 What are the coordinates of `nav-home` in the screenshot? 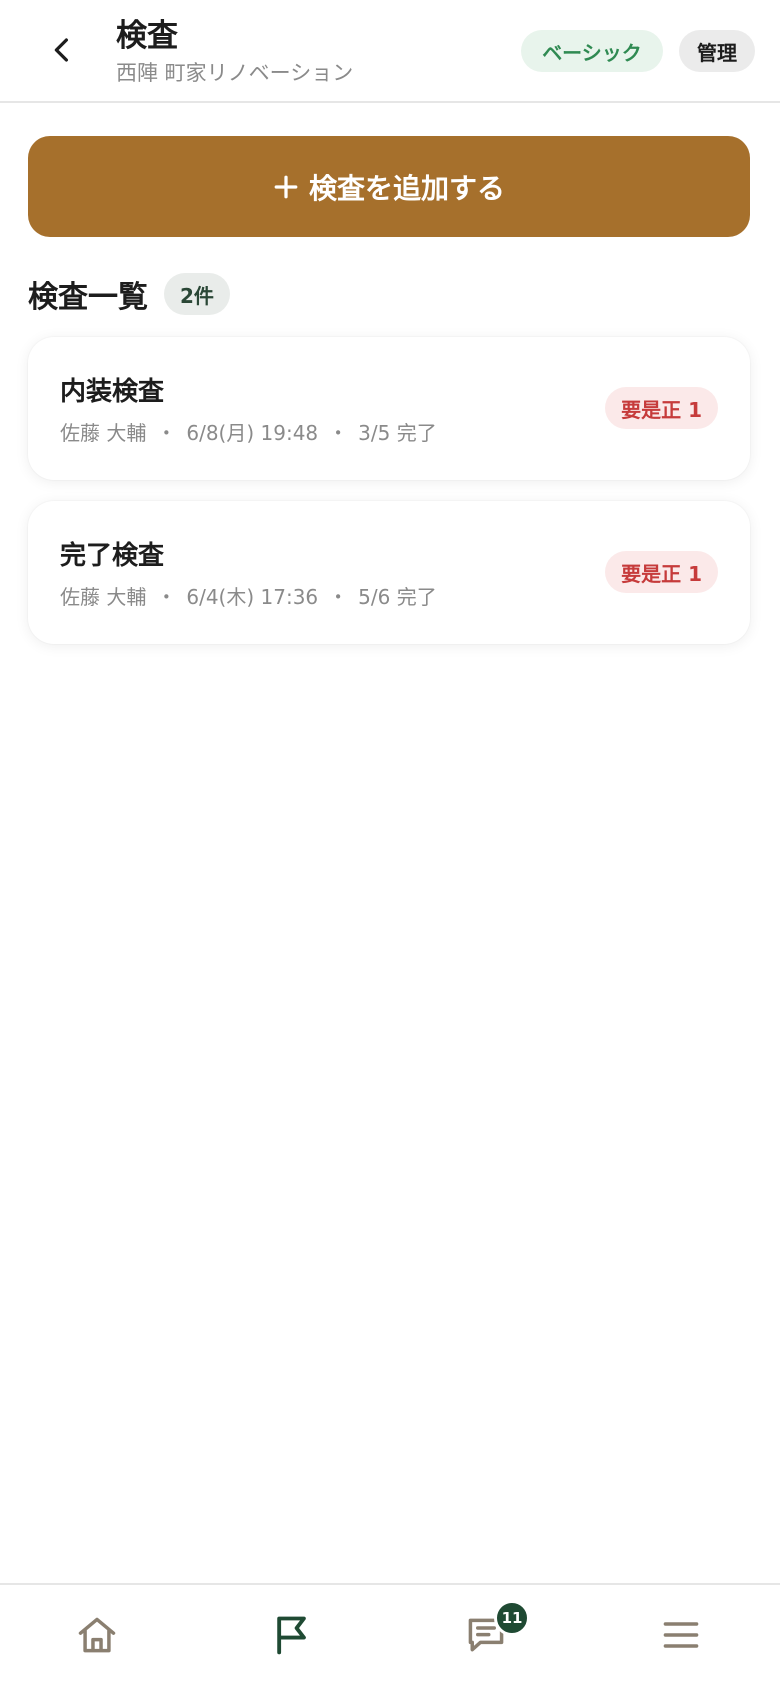 It's located at (97, 1635).